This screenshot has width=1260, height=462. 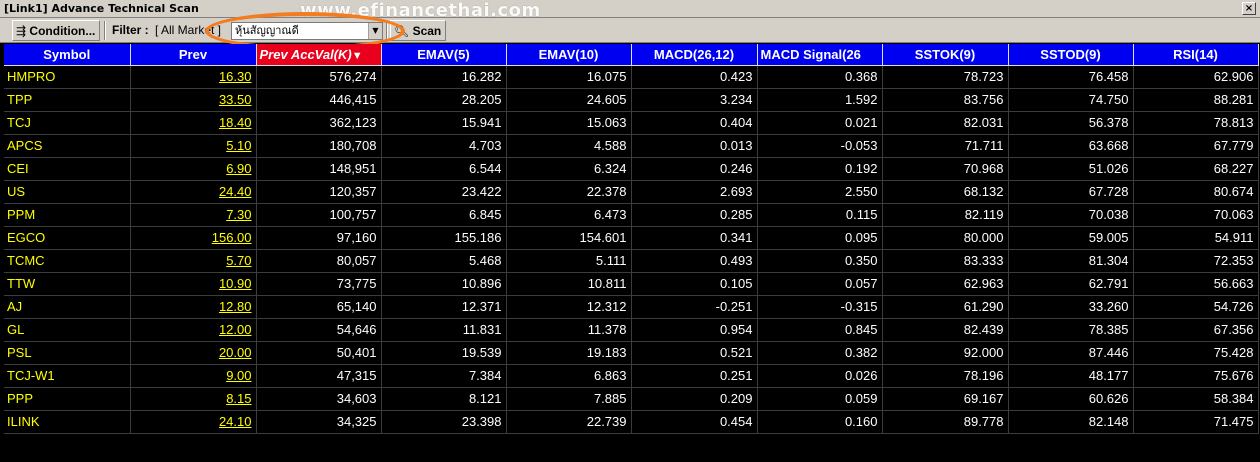 What do you see at coordinates (569, 353) in the screenshot?
I see `emav10-cell: 19.183` at bounding box center [569, 353].